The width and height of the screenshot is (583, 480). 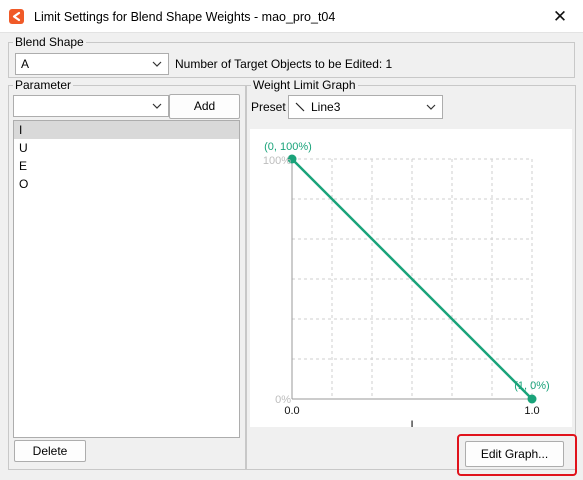 What do you see at coordinates (291, 411) in the screenshot?
I see `x-axis-left-label: 0.0` at bounding box center [291, 411].